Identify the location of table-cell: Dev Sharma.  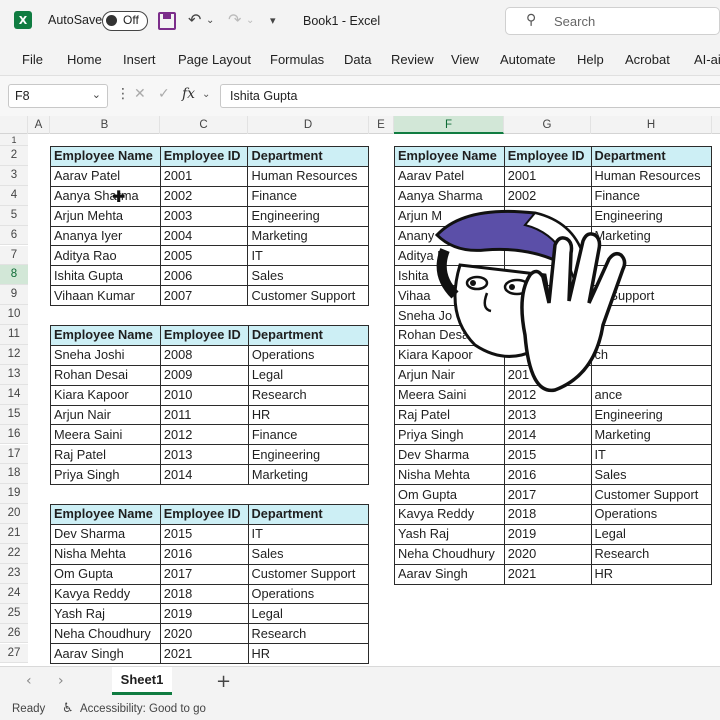
(449, 455).